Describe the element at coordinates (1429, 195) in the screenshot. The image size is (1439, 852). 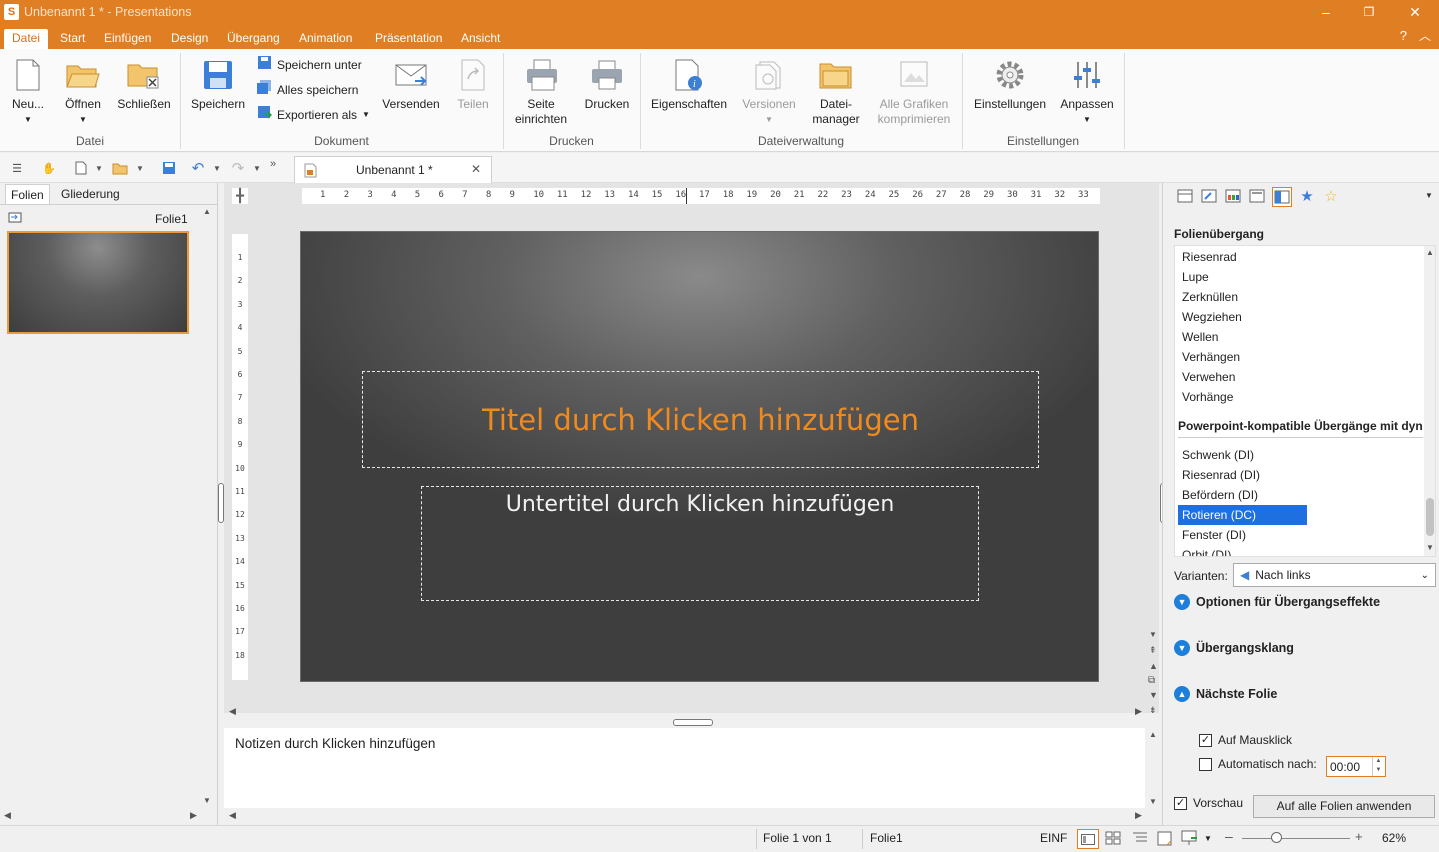
I see `sidebar-menu-dropdown-icon: ▼` at that location.